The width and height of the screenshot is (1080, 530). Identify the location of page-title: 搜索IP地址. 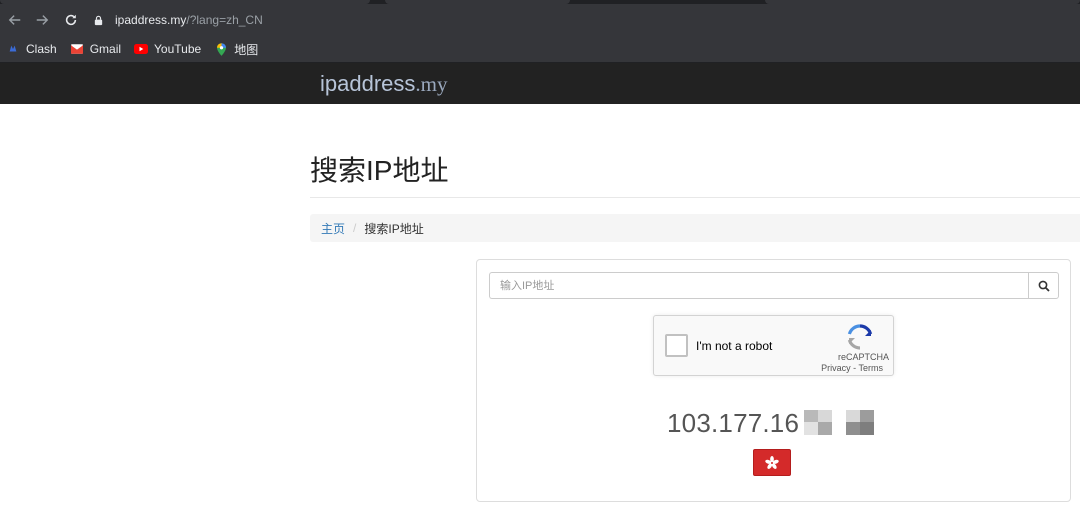
(379, 170).